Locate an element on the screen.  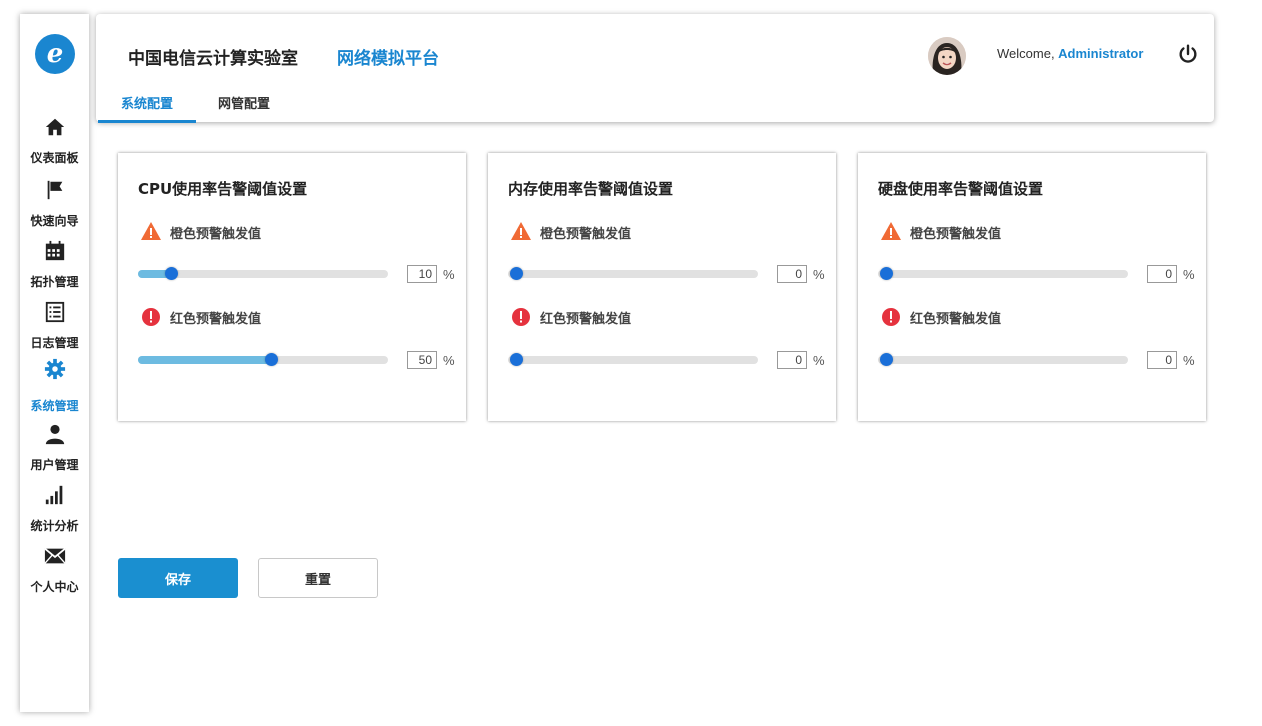
sidebar-item-quick-guide: 快速向导 is located at coordinates (54, 207).